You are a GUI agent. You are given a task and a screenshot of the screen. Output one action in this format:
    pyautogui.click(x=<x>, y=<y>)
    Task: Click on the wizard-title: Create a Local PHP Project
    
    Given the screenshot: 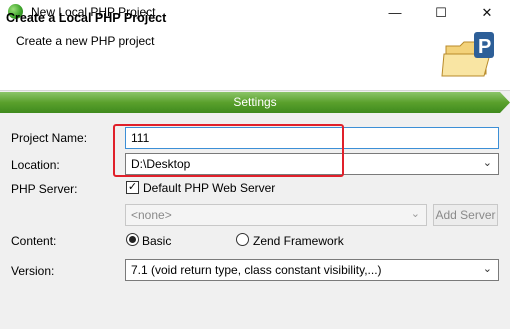 What is the action you would take?
    pyautogui.click(x=86, y=18)
    